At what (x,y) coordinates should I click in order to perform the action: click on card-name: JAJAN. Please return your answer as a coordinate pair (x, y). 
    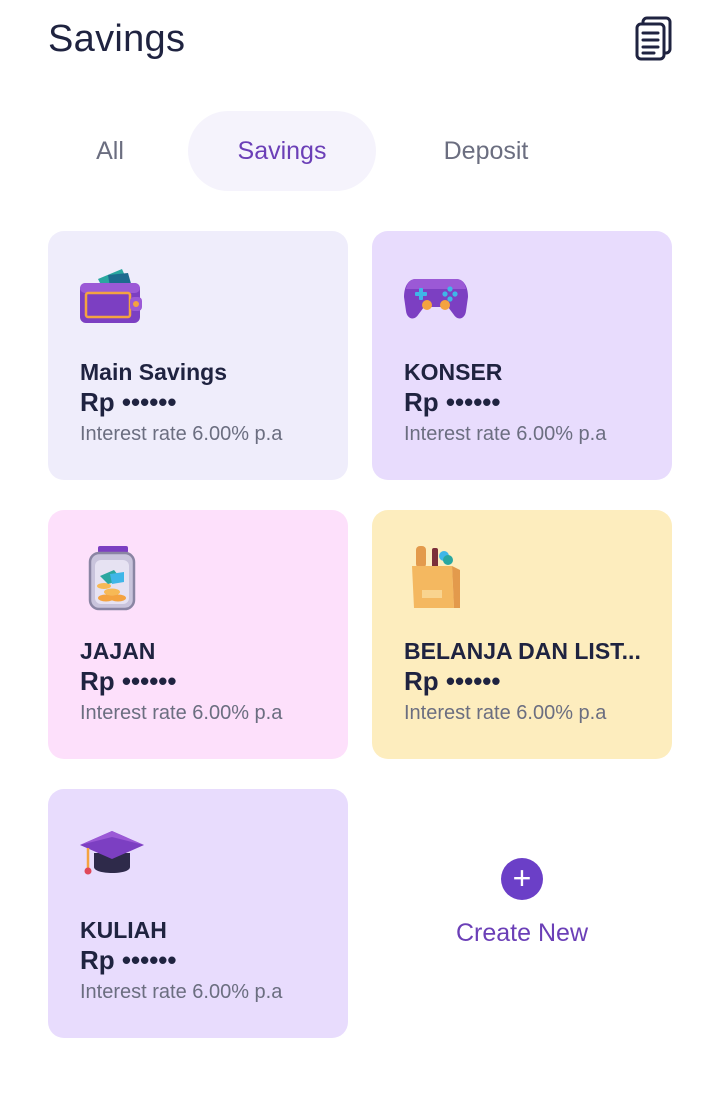
    Looking at the image, I should click on (118, 651).